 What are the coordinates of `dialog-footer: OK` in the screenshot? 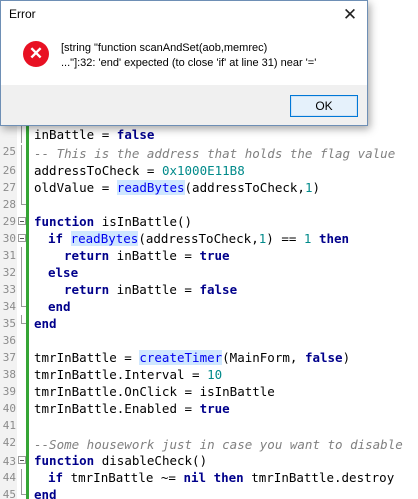 It's located at (184, 105).